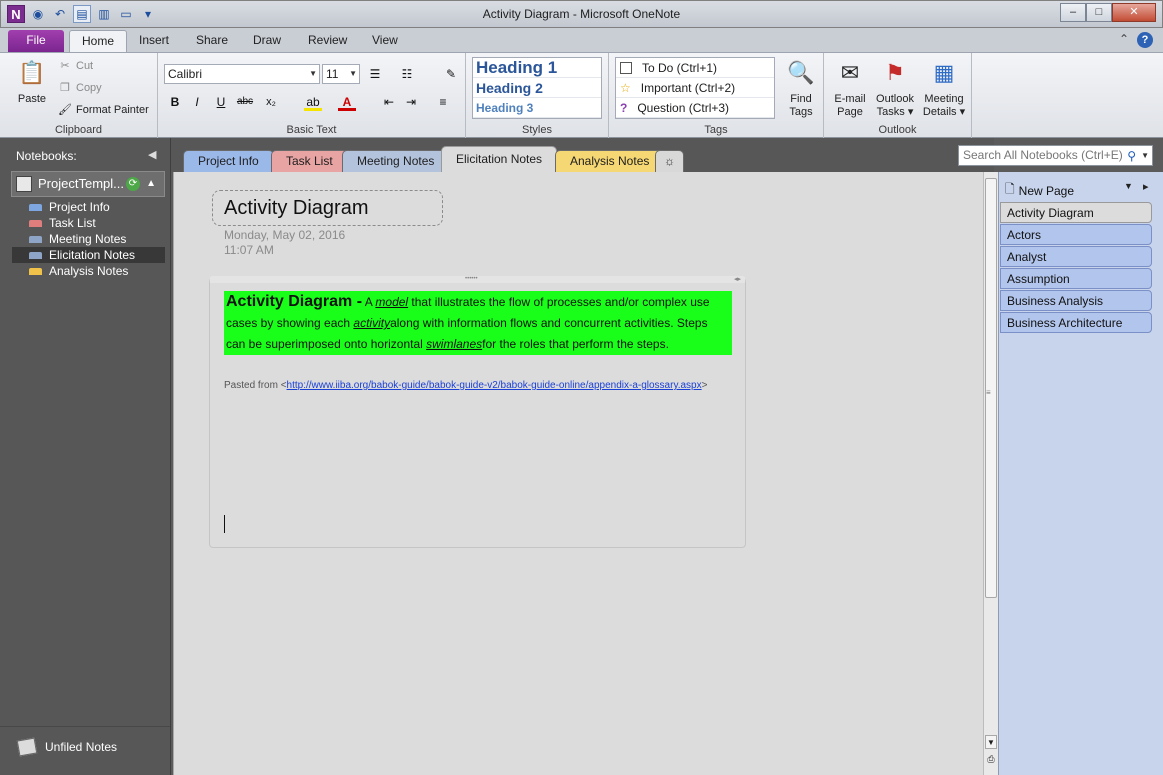 The image size is (1163, 775). I want to click on bullets-icon: ☰, so click(375, 74).